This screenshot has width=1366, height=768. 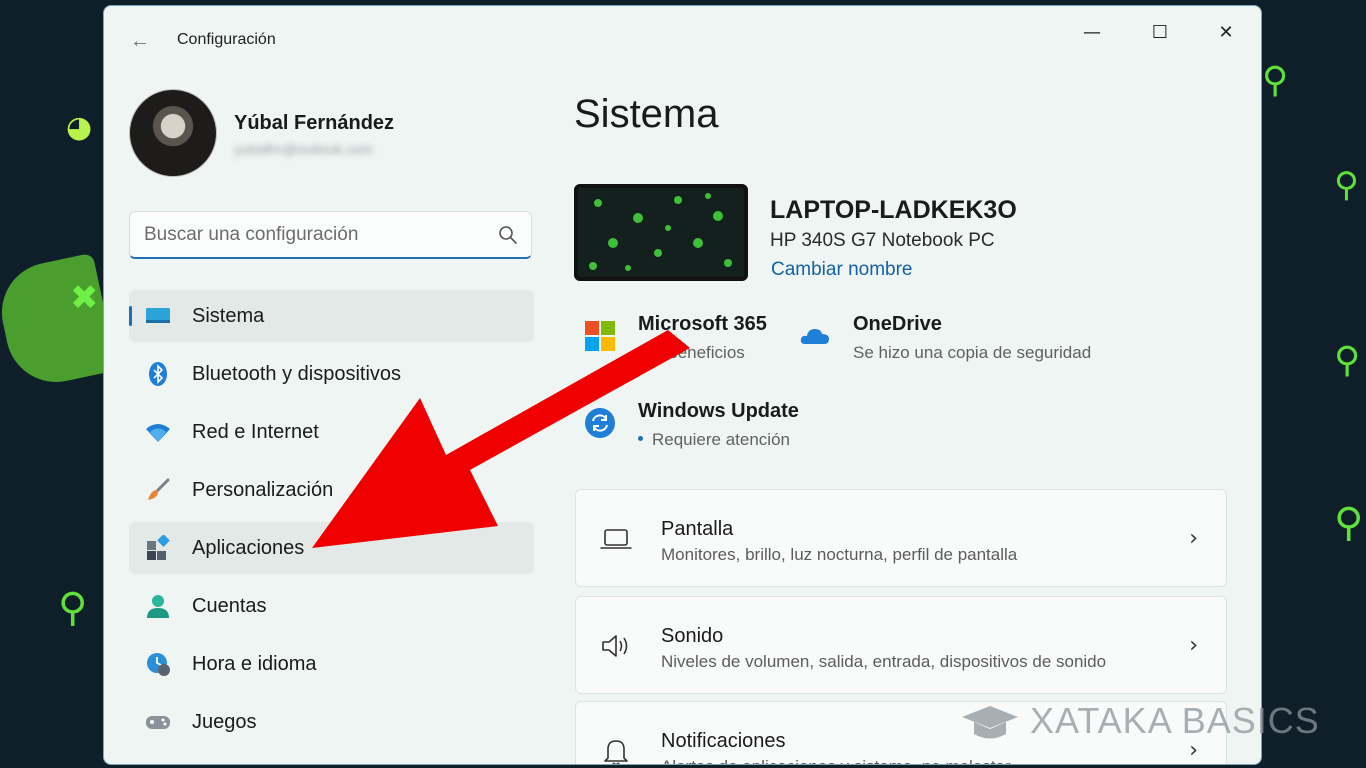 I want to click on search-icon, so click(x=508, y=235).